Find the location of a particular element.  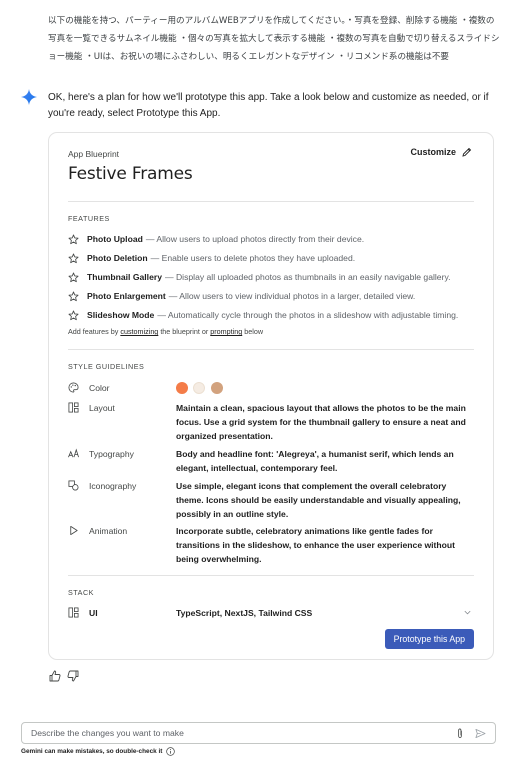

chevron-down-icon is located at coordinates (467, 612).